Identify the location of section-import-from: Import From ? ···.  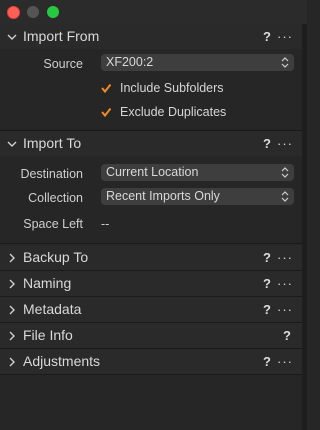
(153, 36).